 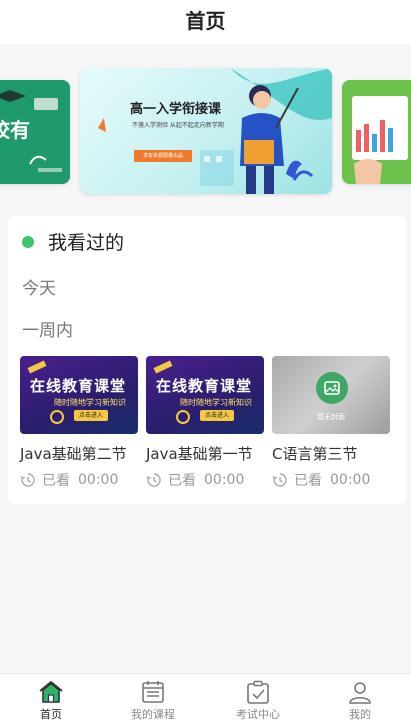 I want to click on video-item: 暂无封面 C语言第三节 已看 00:00, so click(x=332, y=423).